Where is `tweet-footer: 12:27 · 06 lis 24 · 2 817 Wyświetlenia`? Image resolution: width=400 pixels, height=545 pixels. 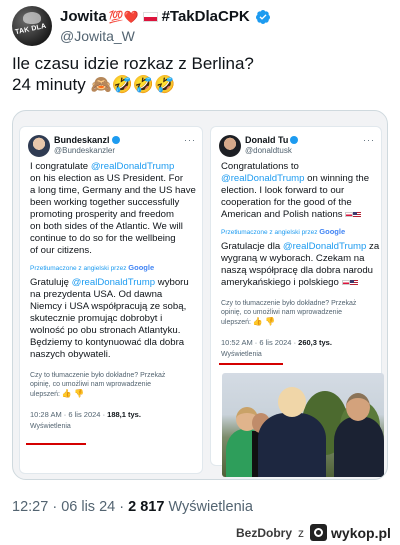 tweet-footer: 12:27 · 06 lis 24 · 2 817 Wyświetlenia is located at coordinates (132, 507).